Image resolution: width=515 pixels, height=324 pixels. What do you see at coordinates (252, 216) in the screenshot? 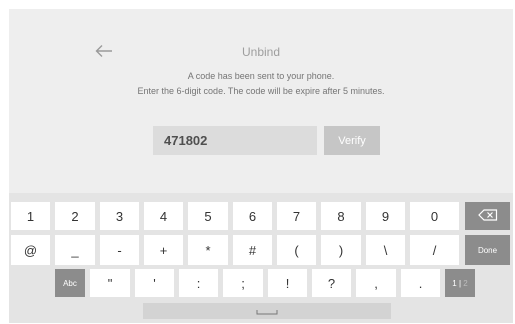
I see `key-6: 6` at bounding box center [252, 216].